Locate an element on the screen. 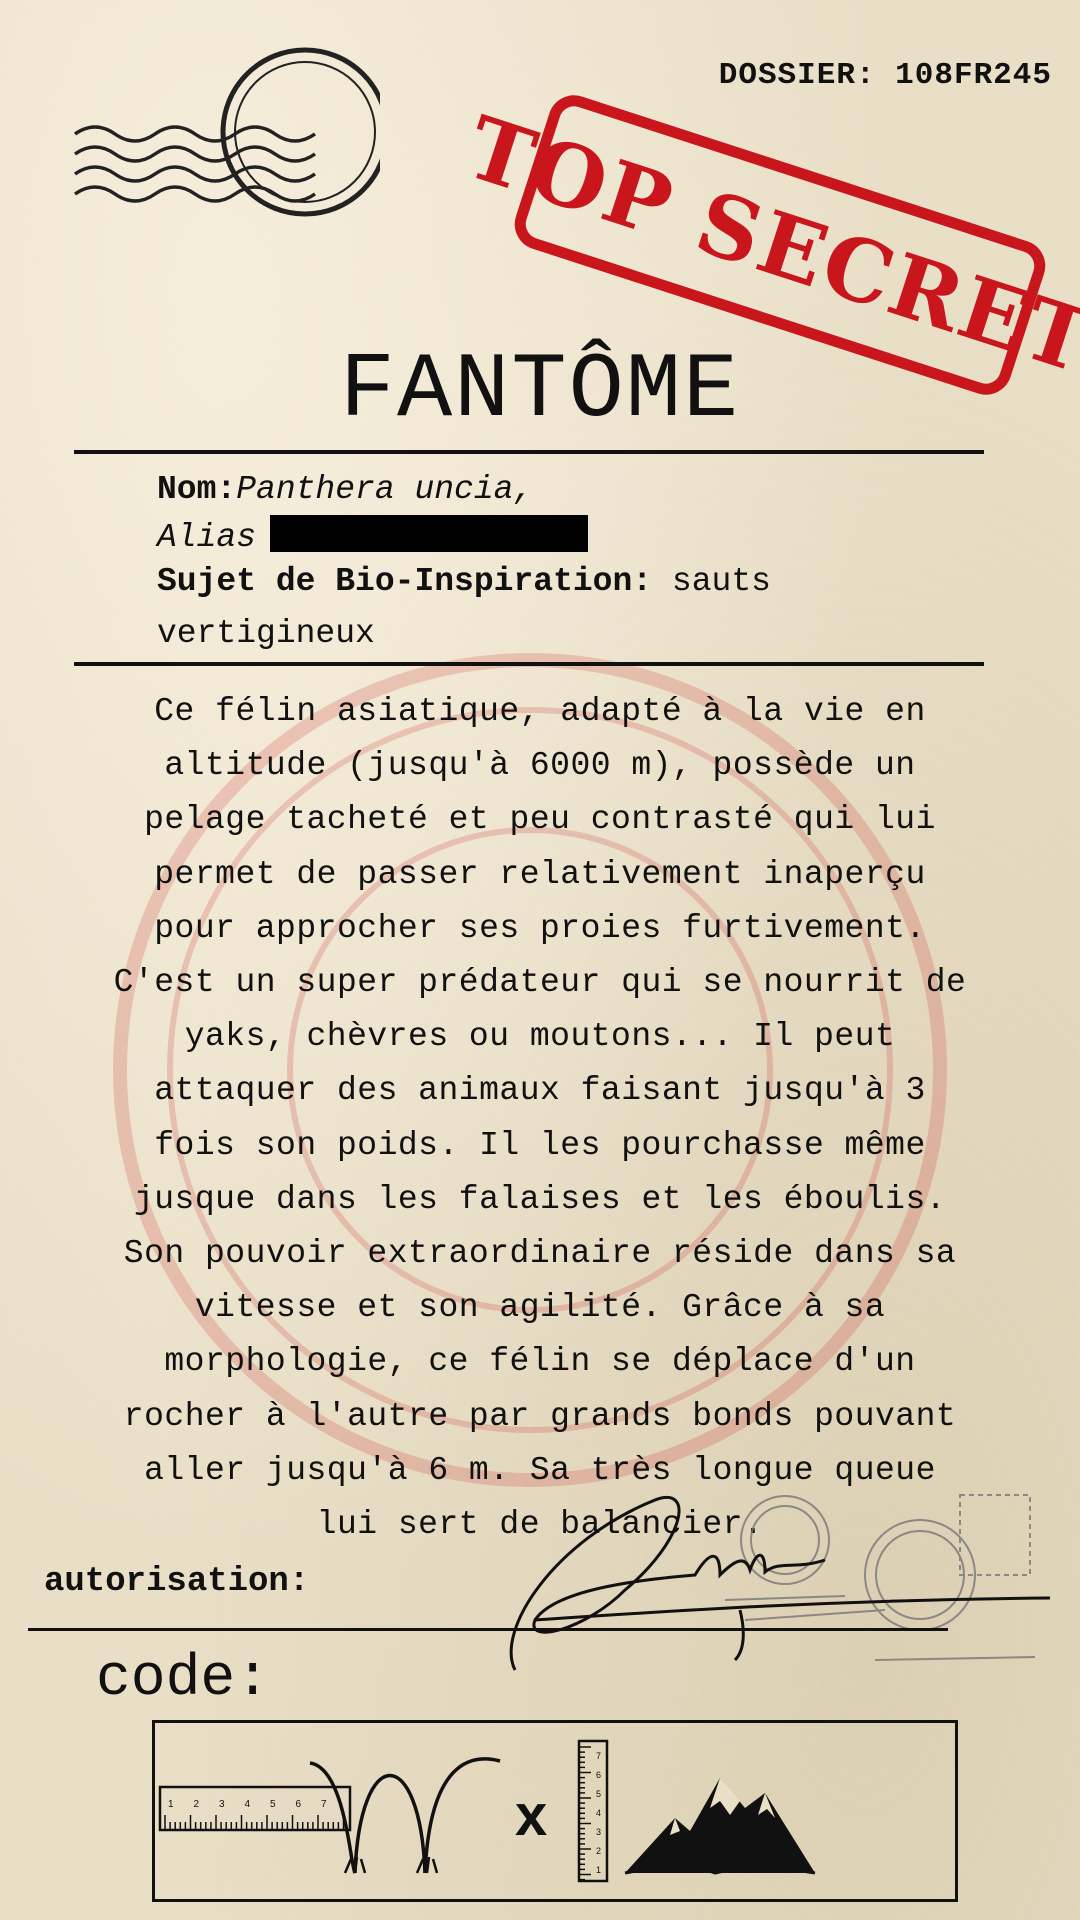 This screenshot has width=1080, height=1920. description-line: Ce félin asiatique, adapté à la vie en is located at coordinates (540, 711).